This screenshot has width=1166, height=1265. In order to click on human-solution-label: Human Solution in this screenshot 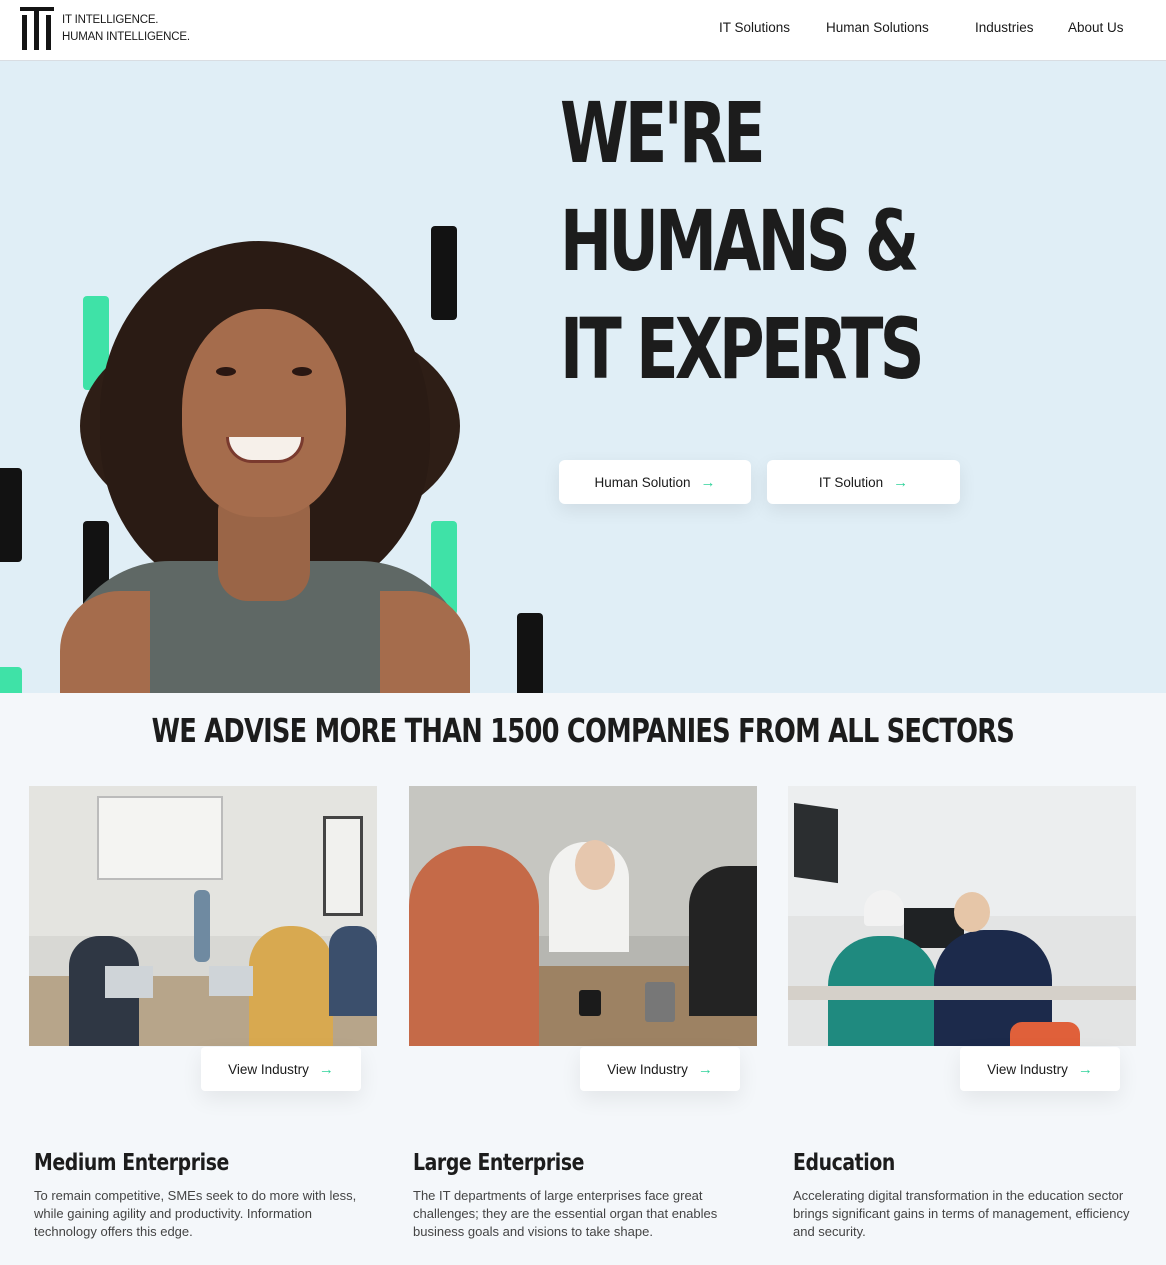, I will do `click(642, 482)`.